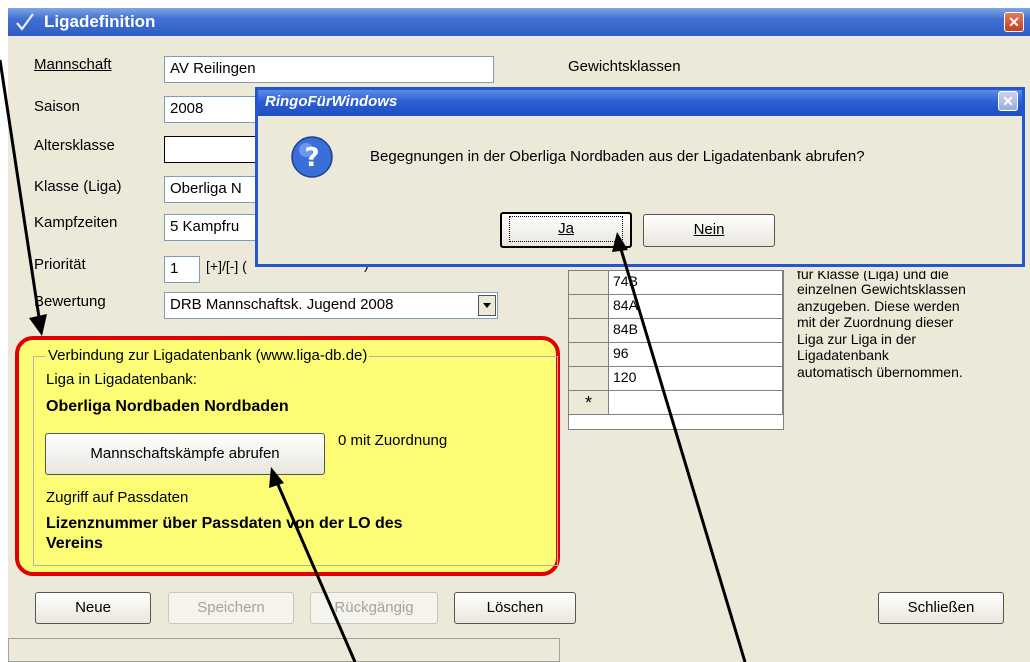  What do you see at coordinates (696, 283) in the screenshot?
I see `grid-cell: 74B` at bounding box center [696, 283].